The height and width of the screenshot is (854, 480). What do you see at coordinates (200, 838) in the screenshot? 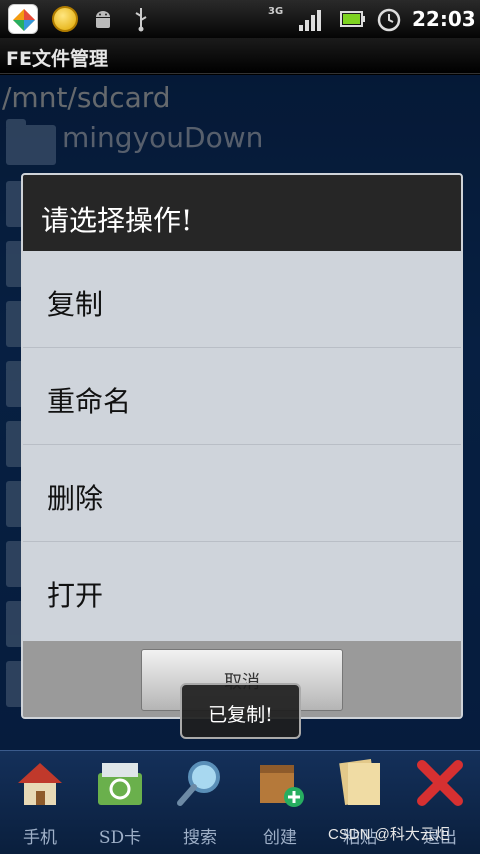
I see `toolbar-label: 搜索` at bounding box center [200, 838].